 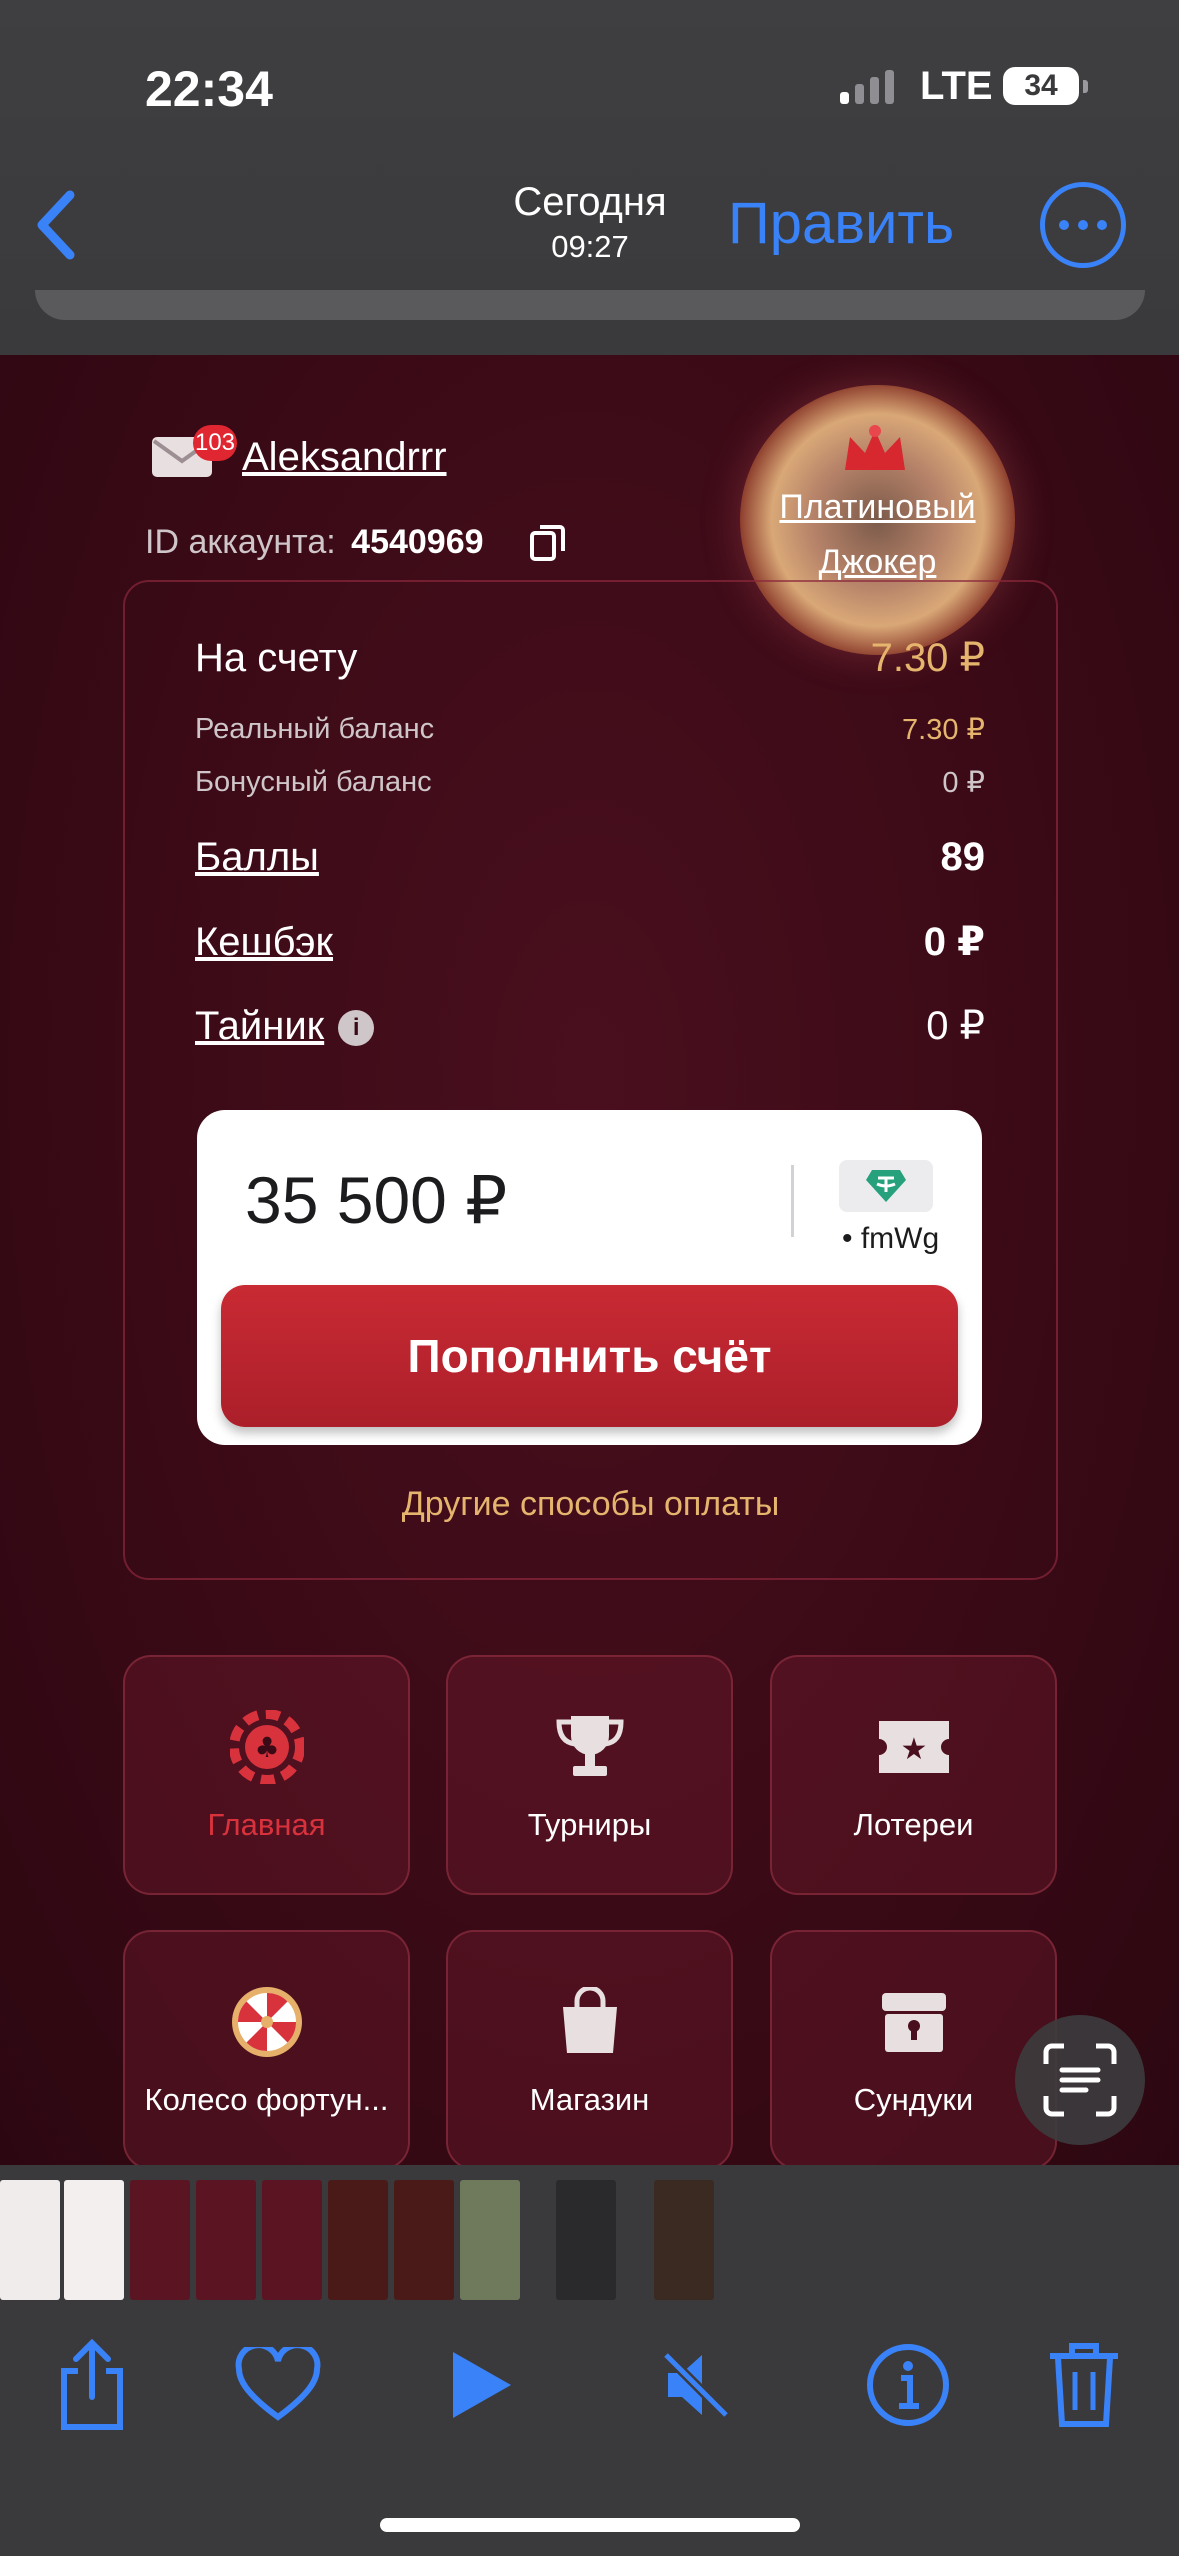 I want to click on points-link: Баллы, so click(x=257, y=857).